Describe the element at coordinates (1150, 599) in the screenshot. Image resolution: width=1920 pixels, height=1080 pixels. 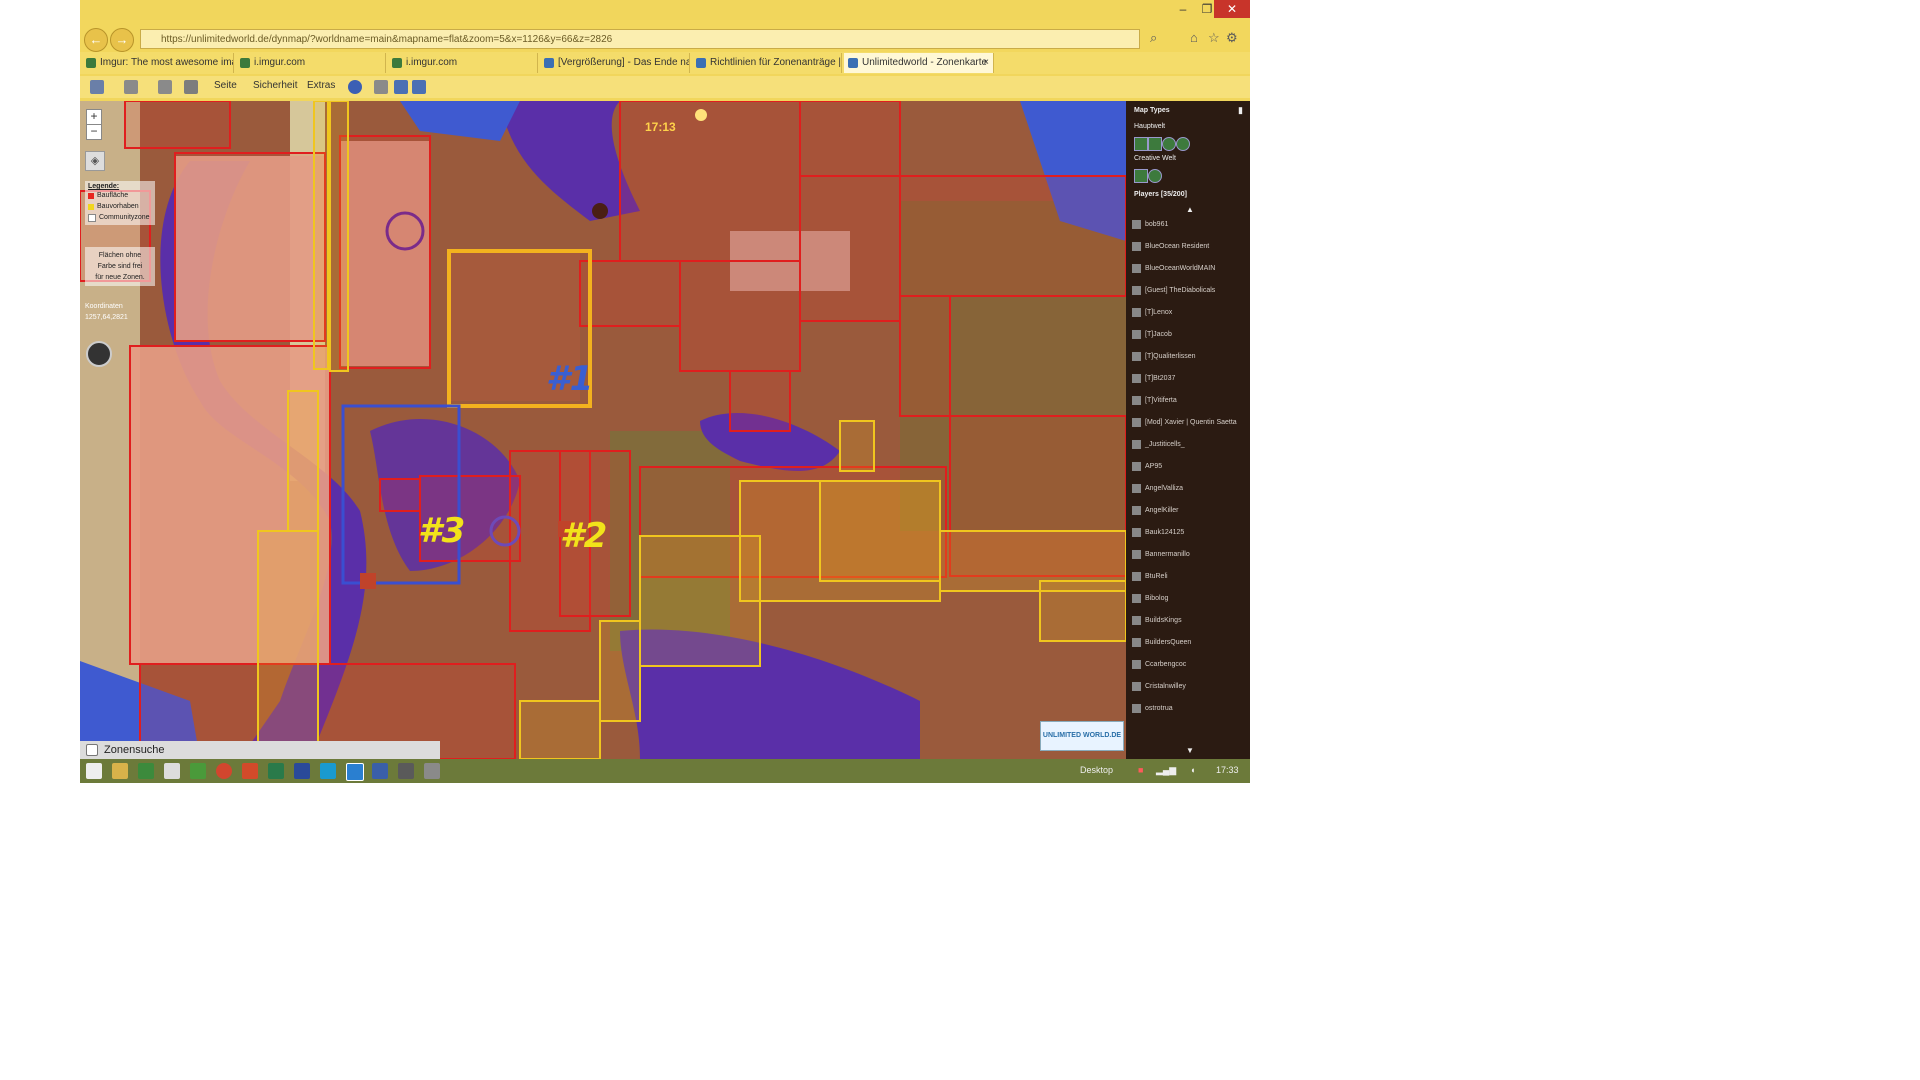
I see `player-entry: Bibolog` at that location.